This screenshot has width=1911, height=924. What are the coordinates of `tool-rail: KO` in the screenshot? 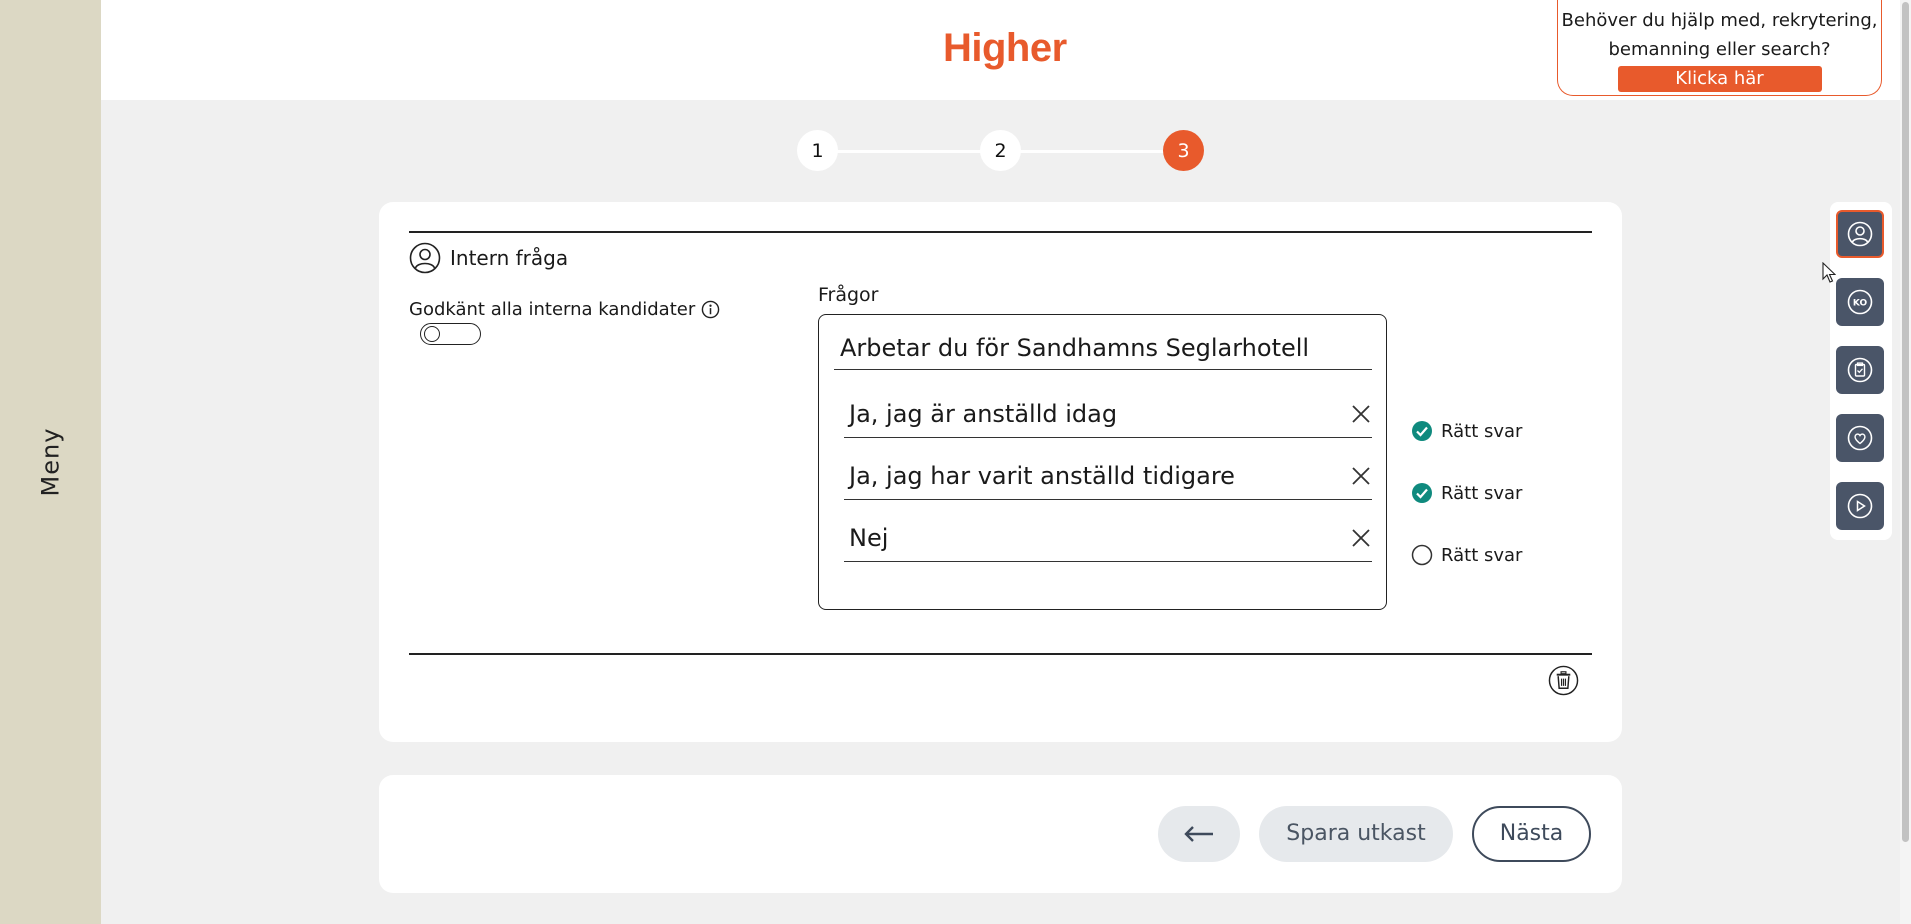 It's located at (1861, 371).